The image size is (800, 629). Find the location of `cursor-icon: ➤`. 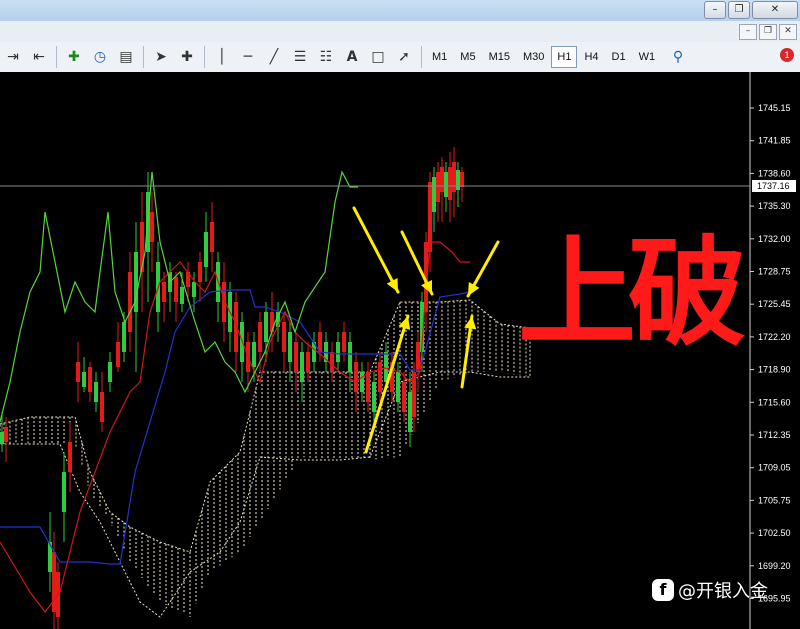

cursor-icon: ➤ is located at coordinates (161, 57).